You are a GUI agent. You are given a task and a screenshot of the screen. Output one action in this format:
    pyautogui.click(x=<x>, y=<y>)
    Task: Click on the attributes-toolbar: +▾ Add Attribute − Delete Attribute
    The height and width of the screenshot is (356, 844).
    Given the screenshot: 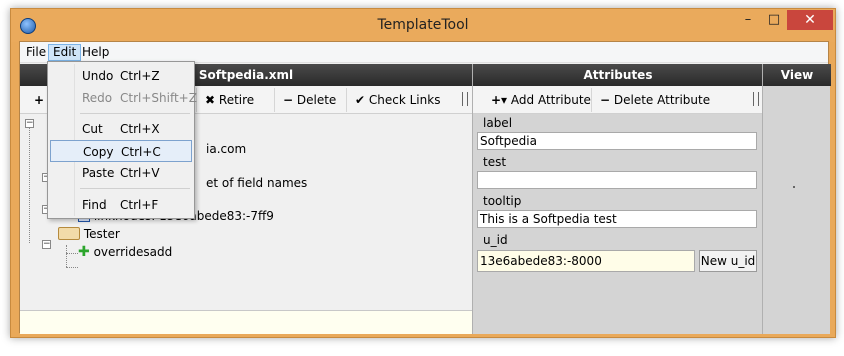 What is the action you would take?
    pyautogui.click(x=618, y=100)
    